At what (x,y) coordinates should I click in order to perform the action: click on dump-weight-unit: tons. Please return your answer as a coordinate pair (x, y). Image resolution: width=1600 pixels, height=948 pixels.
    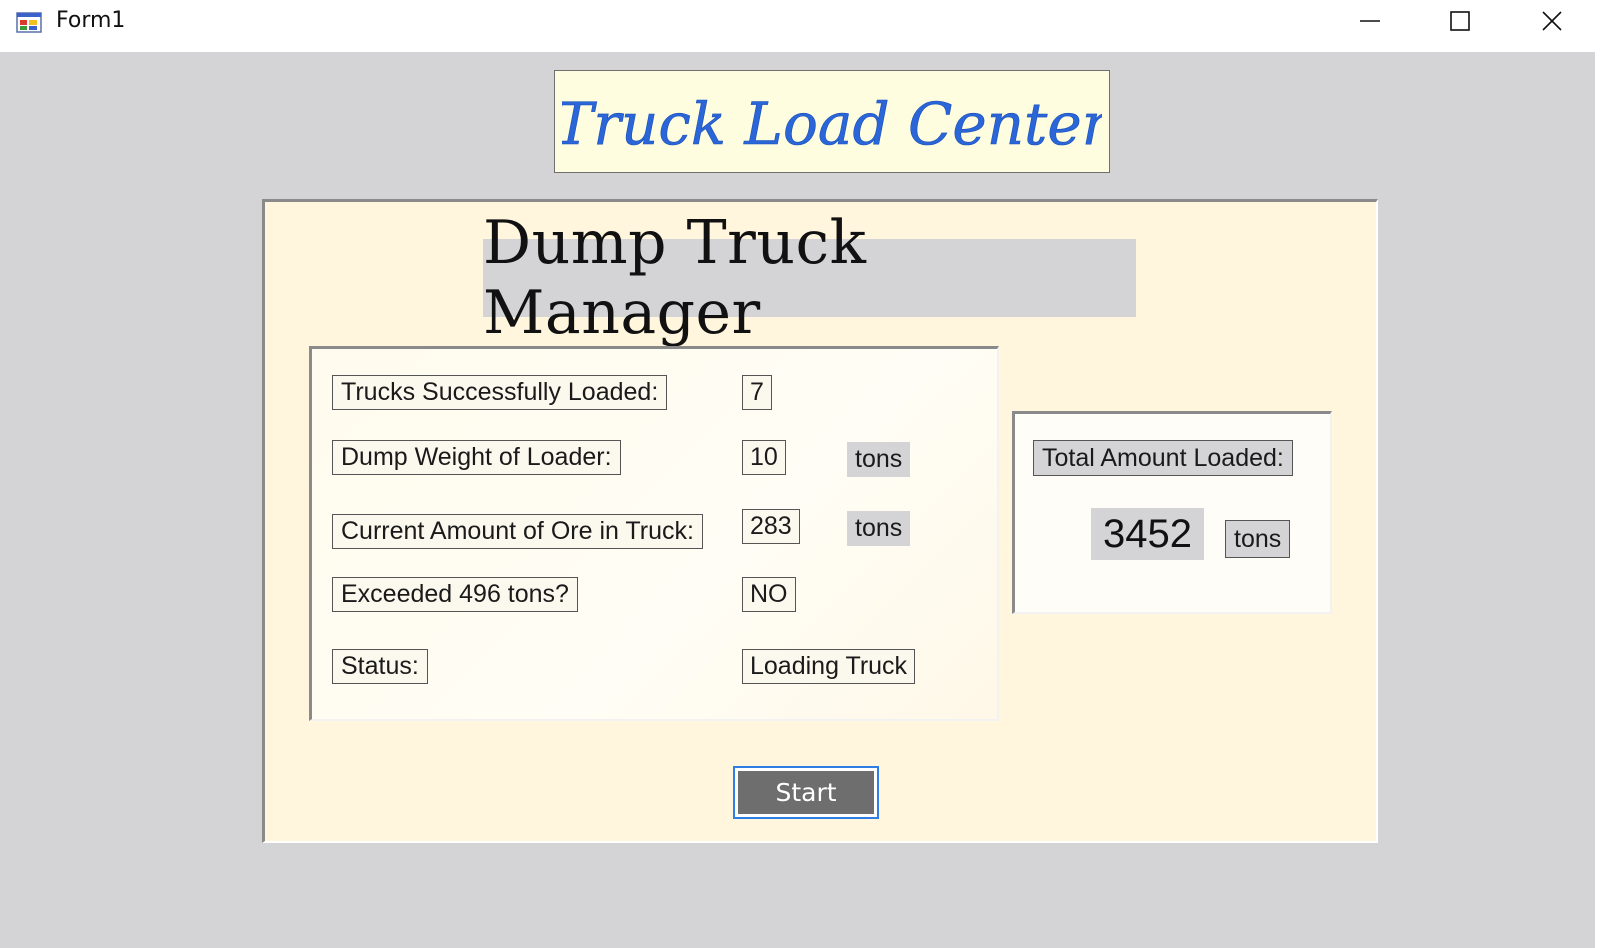
    Looking at the image, I should click on (879, 459).